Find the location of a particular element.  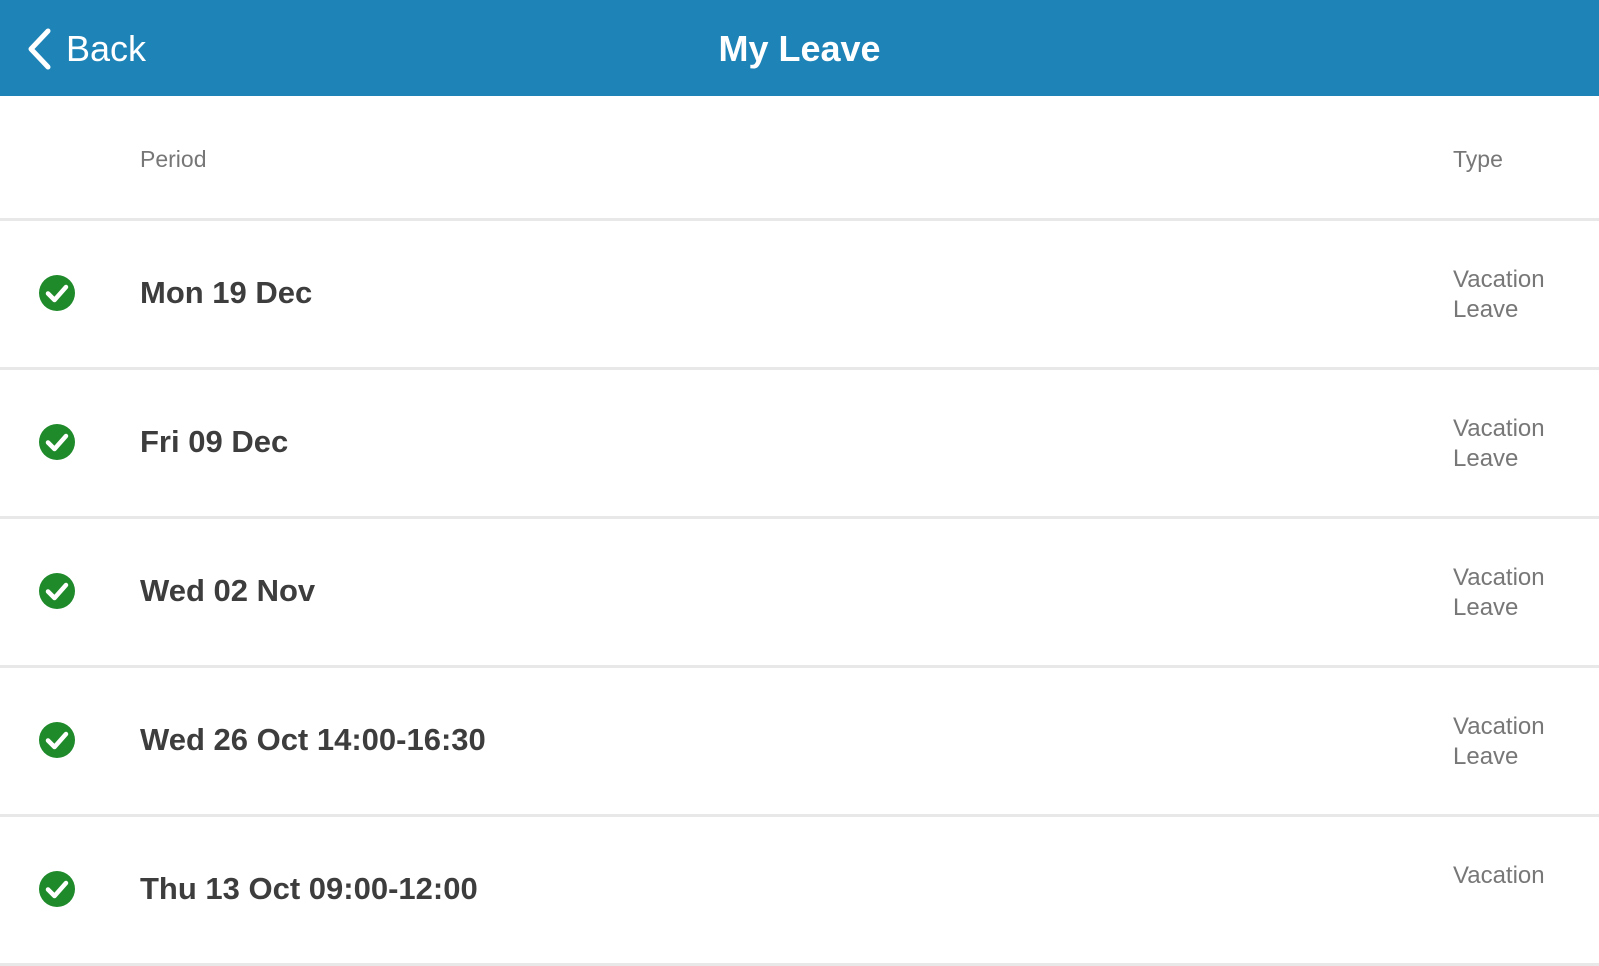

leave-period: Mon 19 Dec is located at coordinates (226, 292).